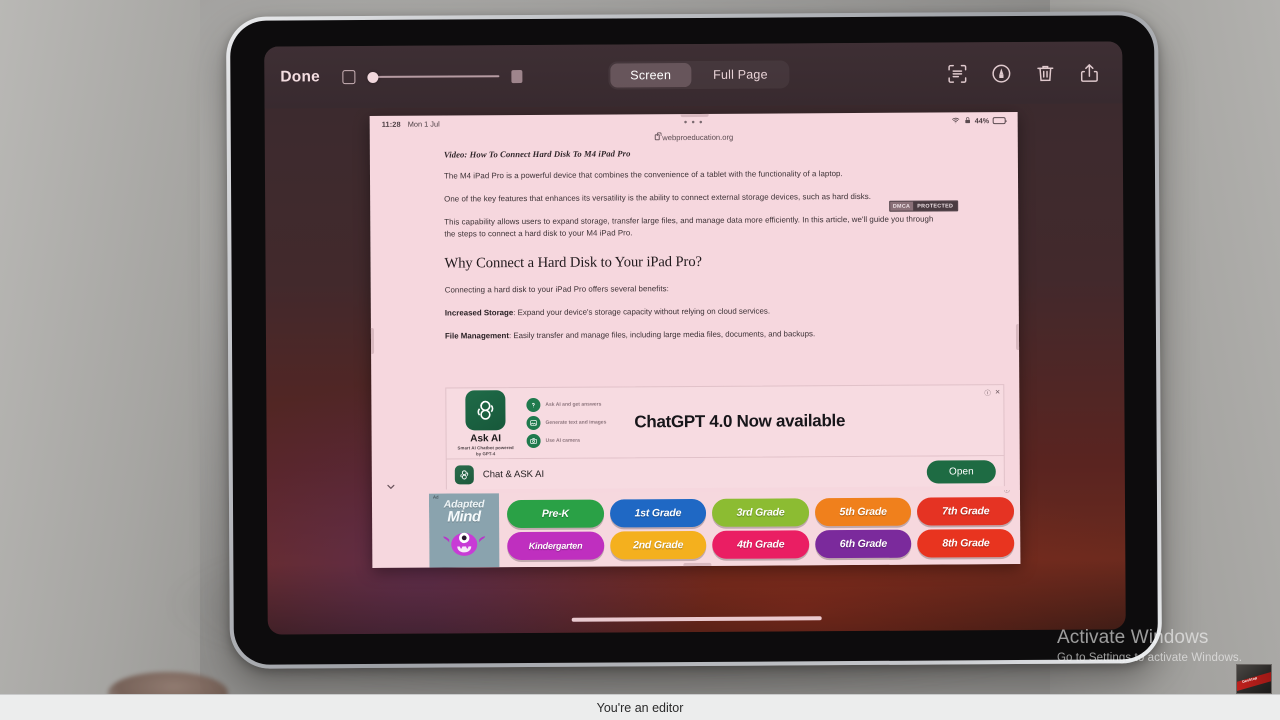  I want to click on done-button: Done, so click(300, 77).